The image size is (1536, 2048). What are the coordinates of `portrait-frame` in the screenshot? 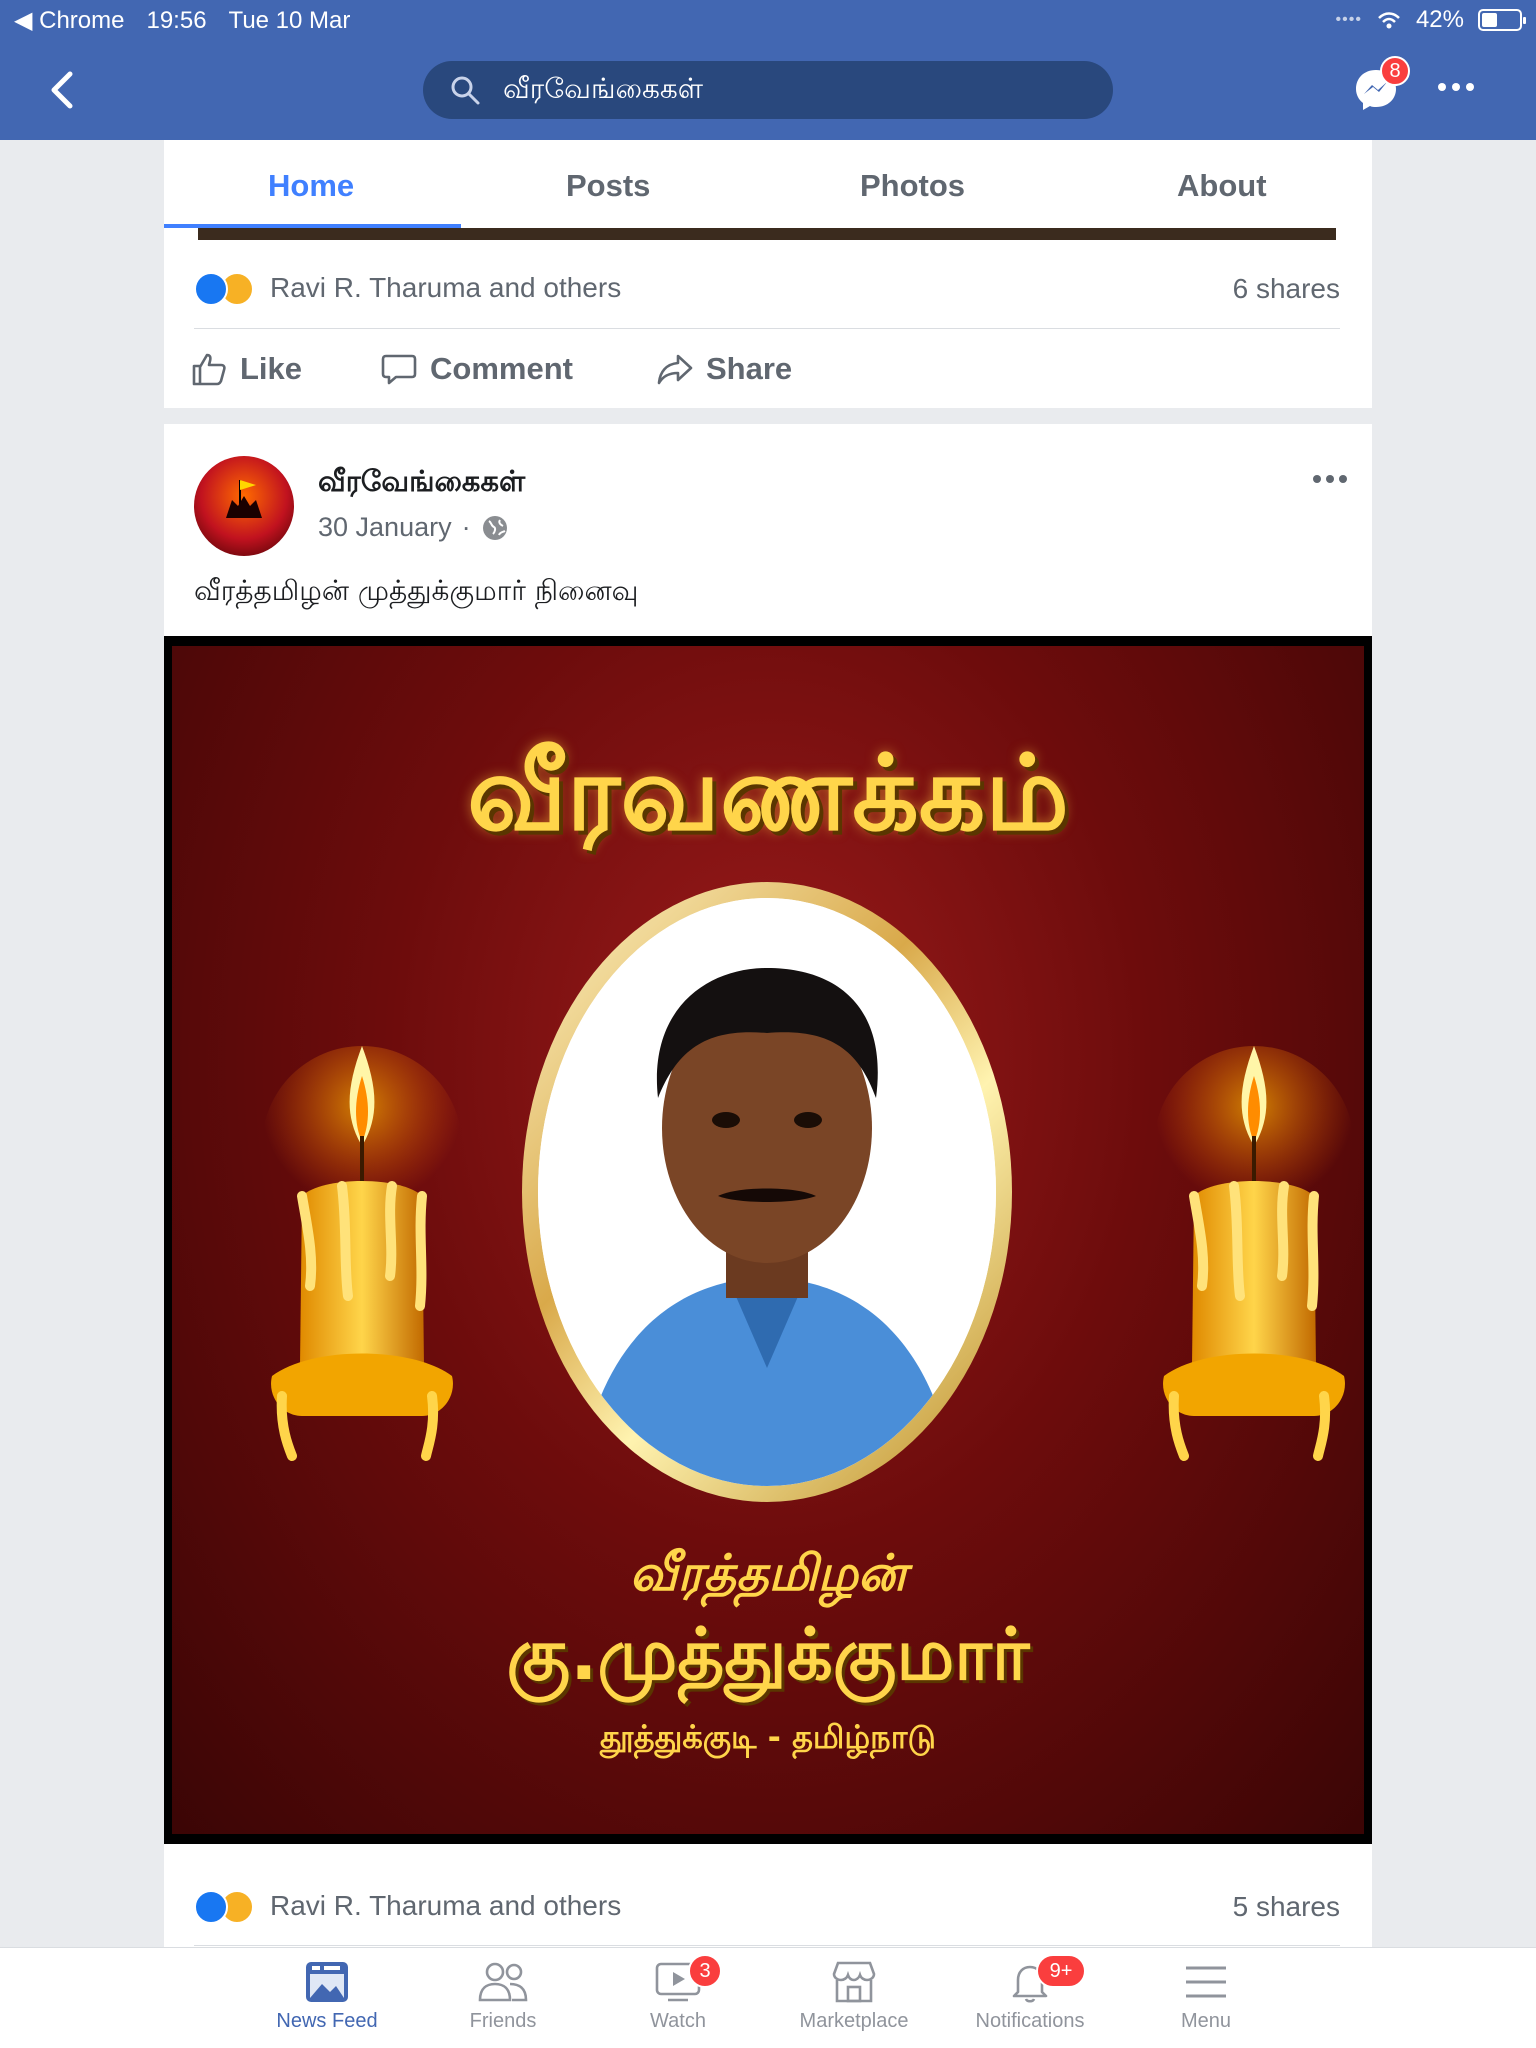 It's located at (767, 1192).